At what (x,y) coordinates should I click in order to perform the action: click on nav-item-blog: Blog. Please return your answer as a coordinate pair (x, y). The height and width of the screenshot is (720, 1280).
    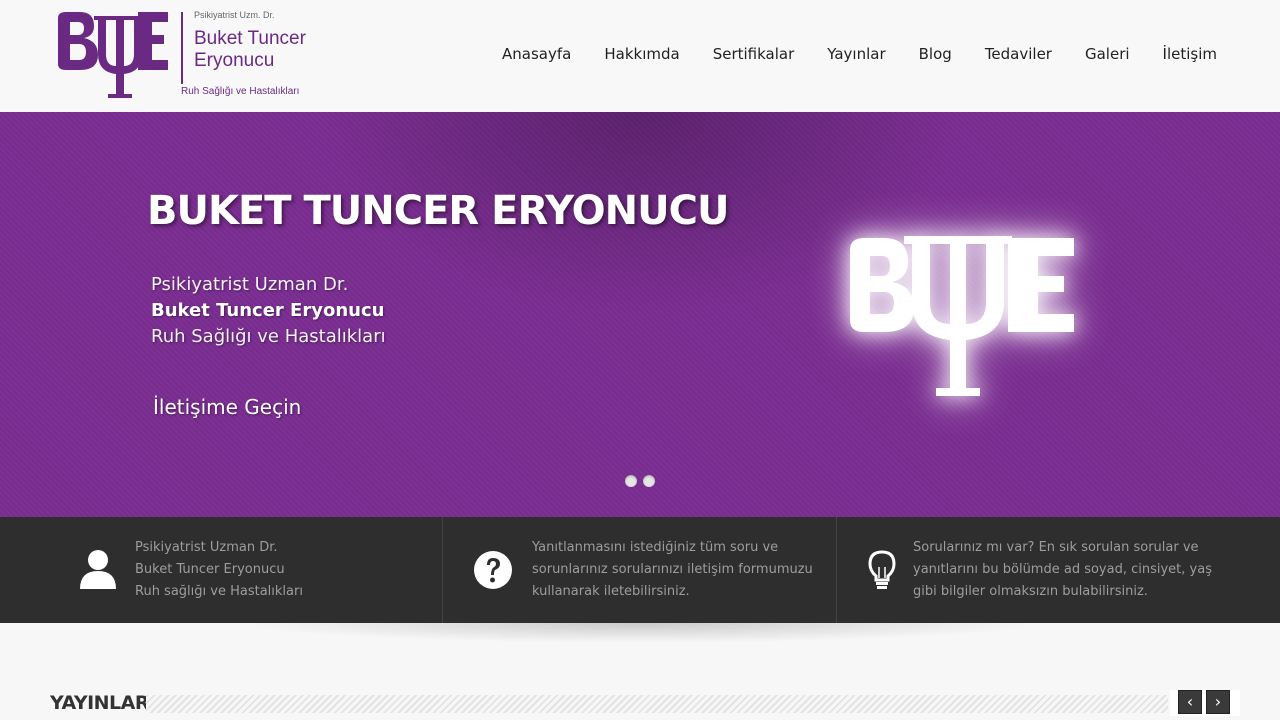
    Looking at the image, I should click on (935, 54).